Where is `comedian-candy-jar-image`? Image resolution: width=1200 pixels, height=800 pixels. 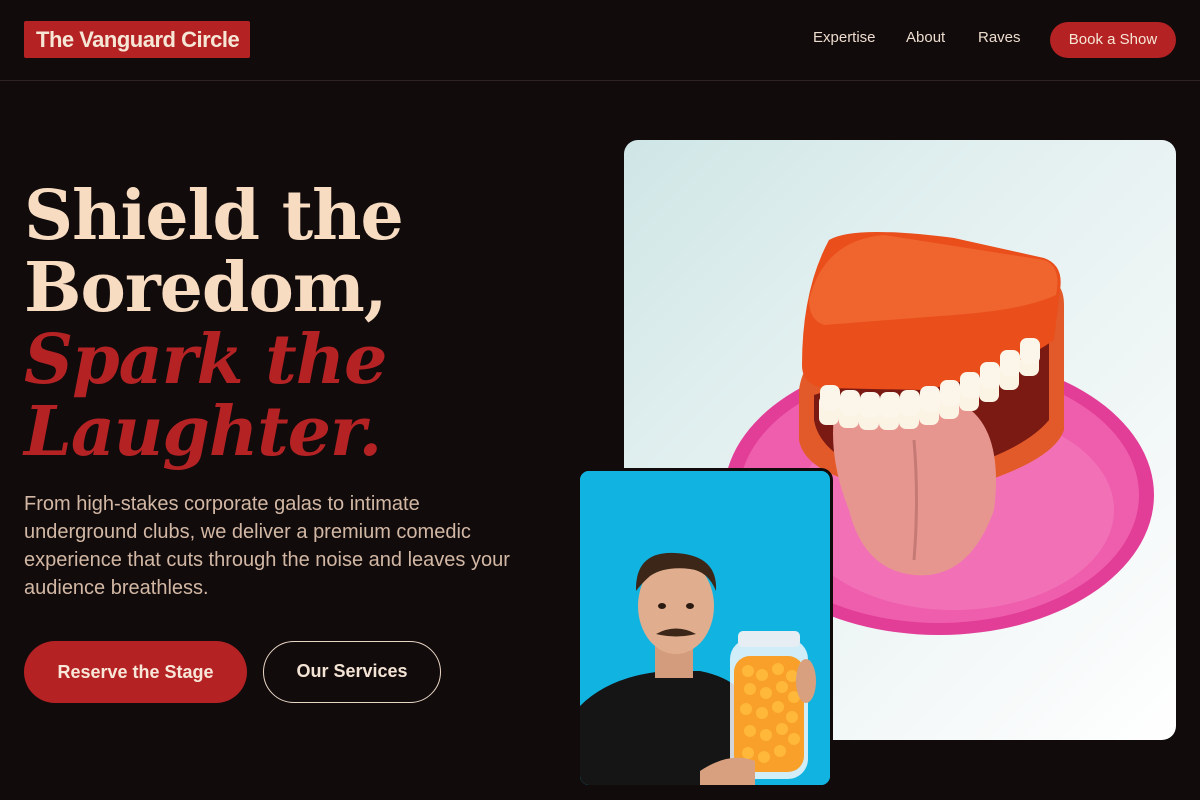 comedian-candy-jar-image is located at coordinates (705, 628).